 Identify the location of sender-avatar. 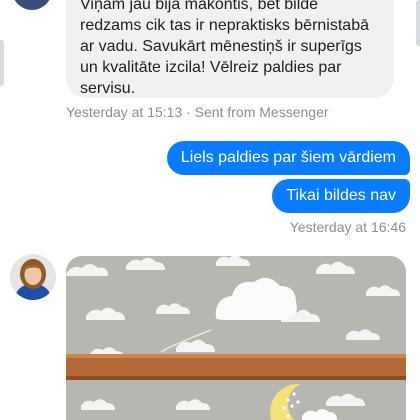
(33, 277).